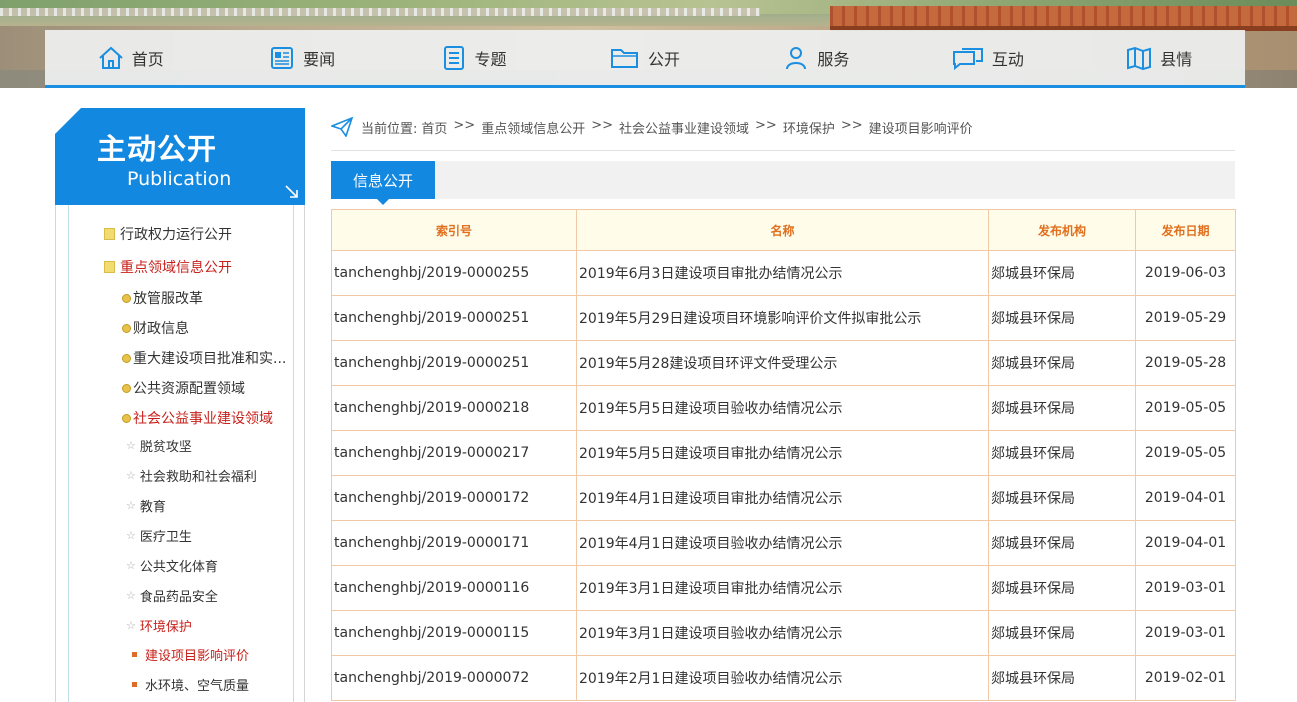 The image size is (1297, 702). I want to click on sidebar-item-poverty: ☆ 脱贫攻坚, so click(159, 445).